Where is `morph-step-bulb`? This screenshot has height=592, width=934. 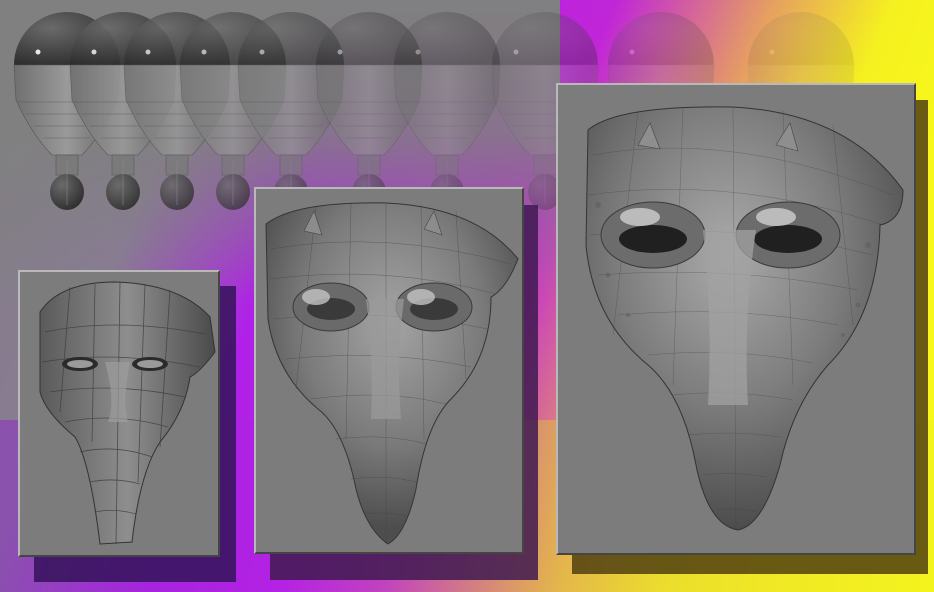 morph-step-bulb is located at coordinates (447, 112).